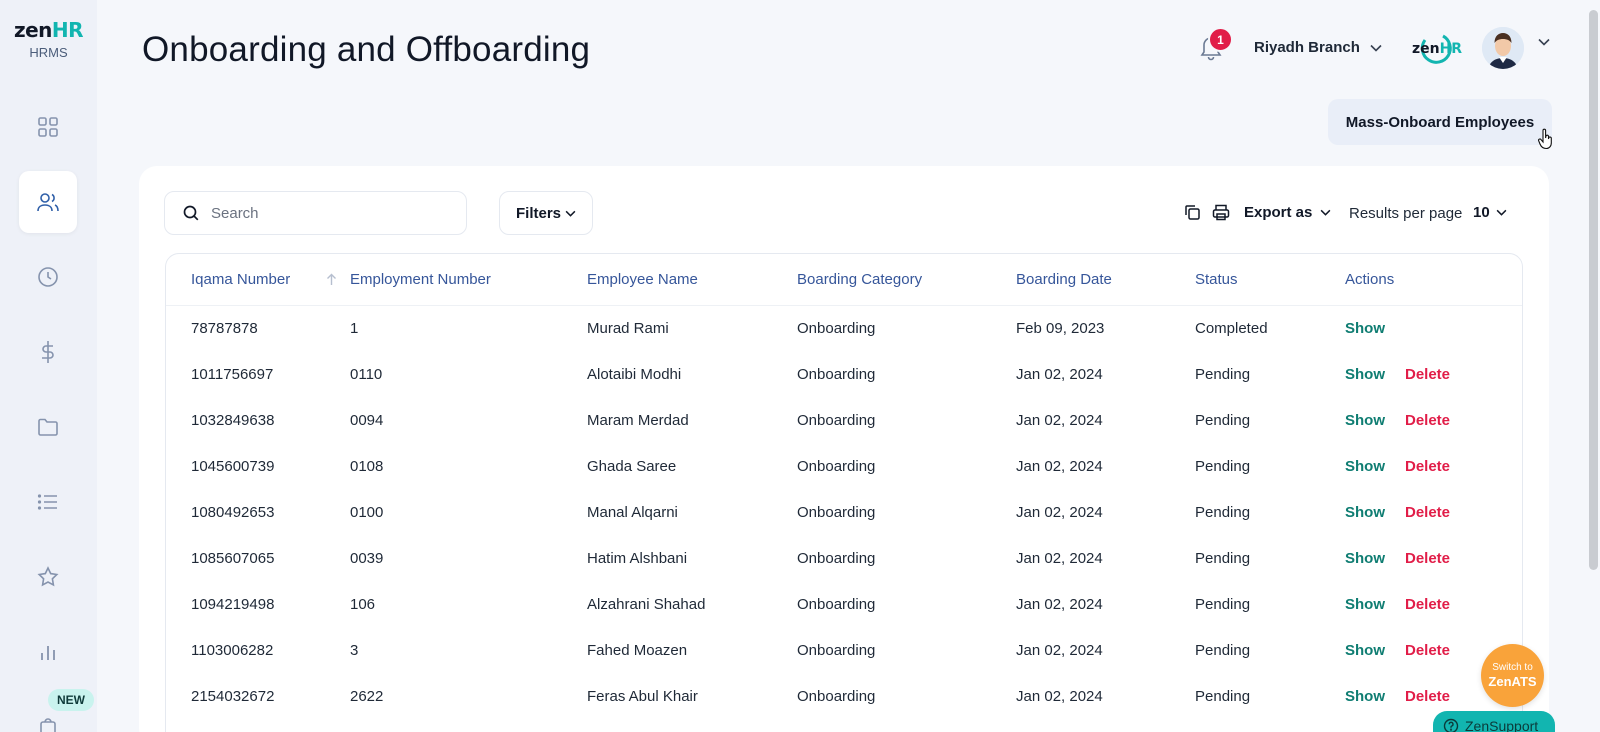  Describe the element at coordinates (1270, 279) in the screenshot. I see `column-header-status: Status` at that location.